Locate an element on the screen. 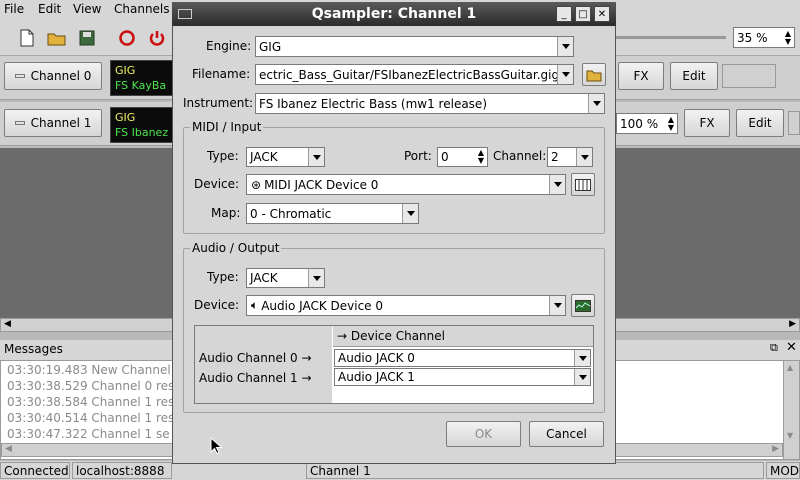 This screenshot has height=480, width=800. messages-scrollbar: ▲ ▼ is located at coordinates (791, 410).